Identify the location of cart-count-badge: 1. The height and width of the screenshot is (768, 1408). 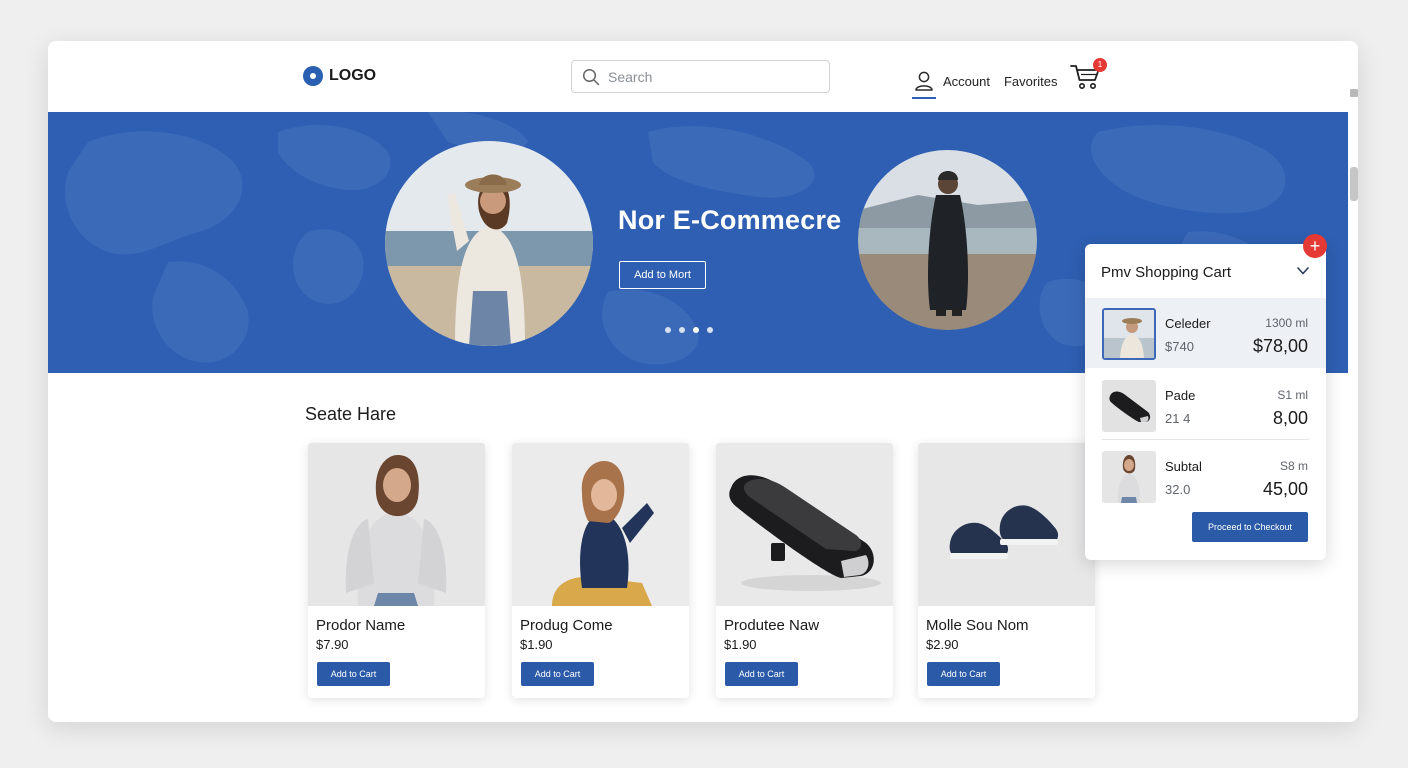
(1100, 65).